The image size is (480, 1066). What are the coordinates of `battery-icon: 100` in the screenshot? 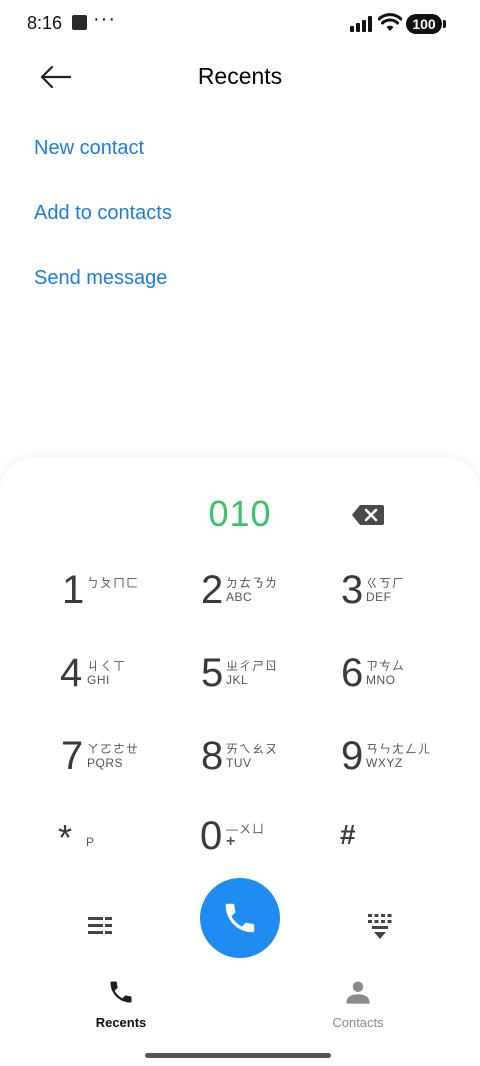 It's located at (426, 24).